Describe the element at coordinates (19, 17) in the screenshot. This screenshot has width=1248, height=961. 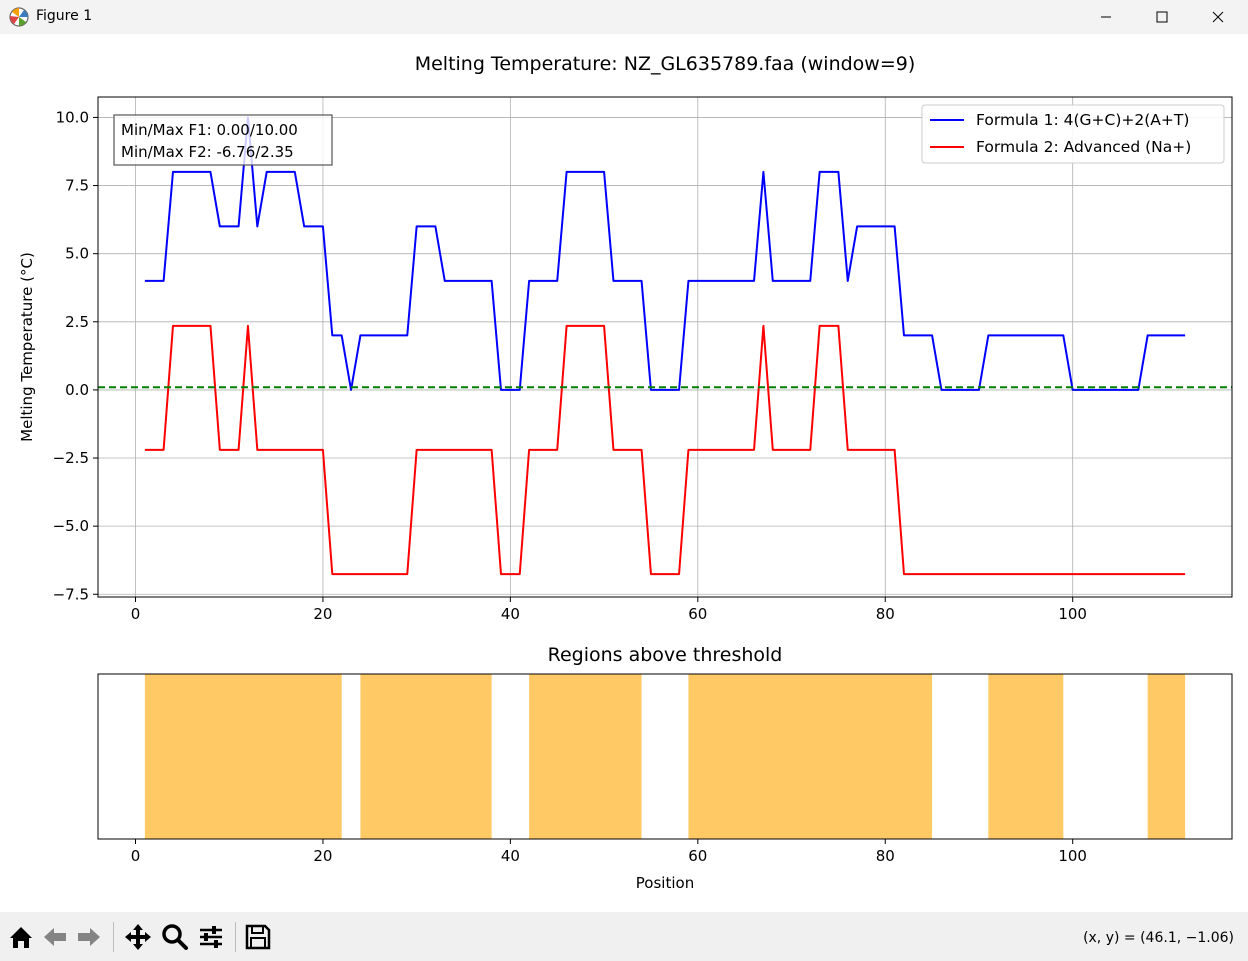
I see `matplotlib-app-icon` at that location.